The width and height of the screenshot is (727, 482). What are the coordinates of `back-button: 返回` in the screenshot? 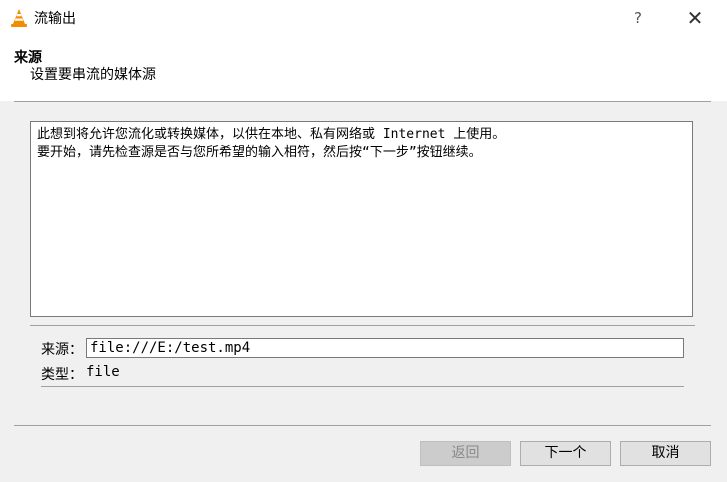 It's located at (465, 453).